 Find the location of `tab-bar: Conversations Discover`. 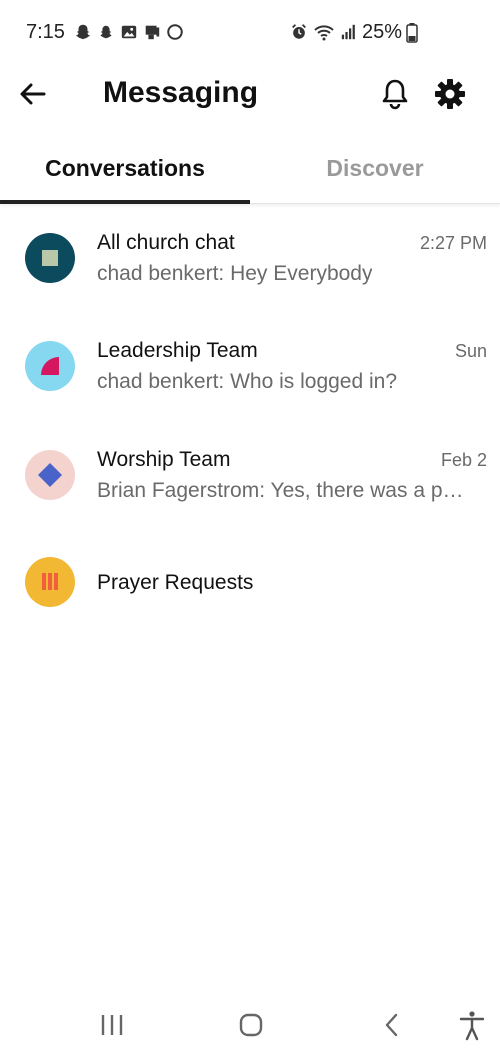

tab-bar: Conversations Discover is located at coordinates (250, 172).